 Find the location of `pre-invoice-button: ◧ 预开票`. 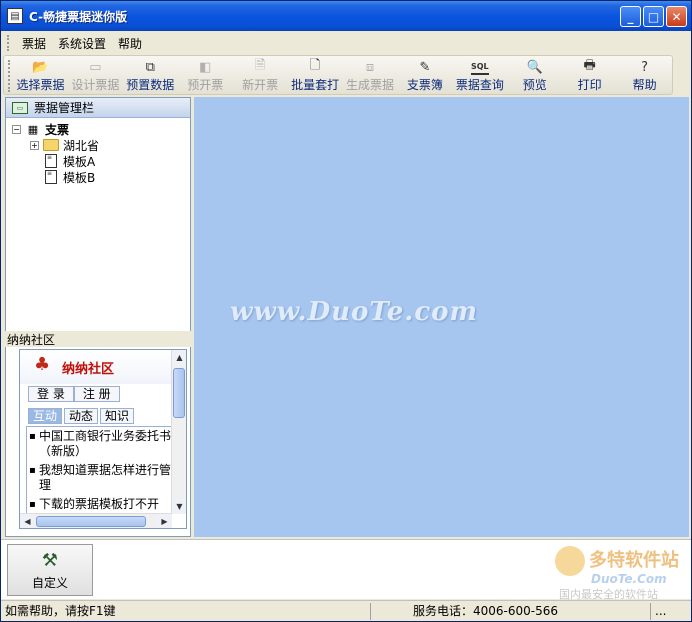

pre-invoice-button: ◧ 预开票 is located at coordinates (205, 75).